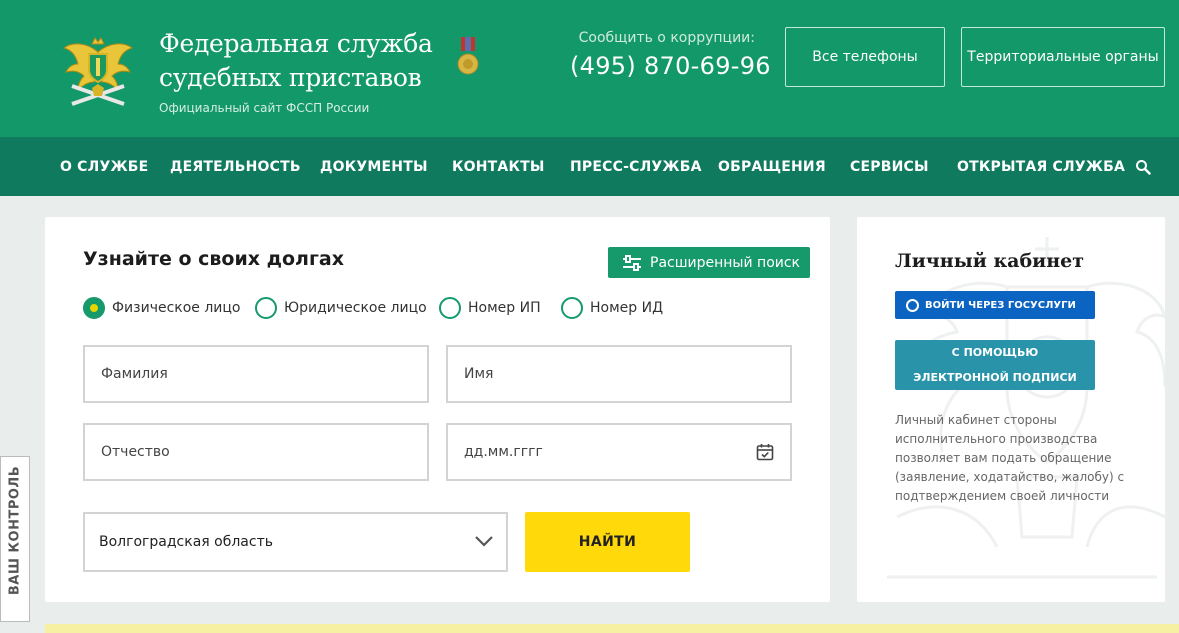 The image size is (1179, 633). What do you see at coordinates (912, 305) in the screenshot?
I see `gosuslugi-circle-icon` at bounding box center [912, 305].